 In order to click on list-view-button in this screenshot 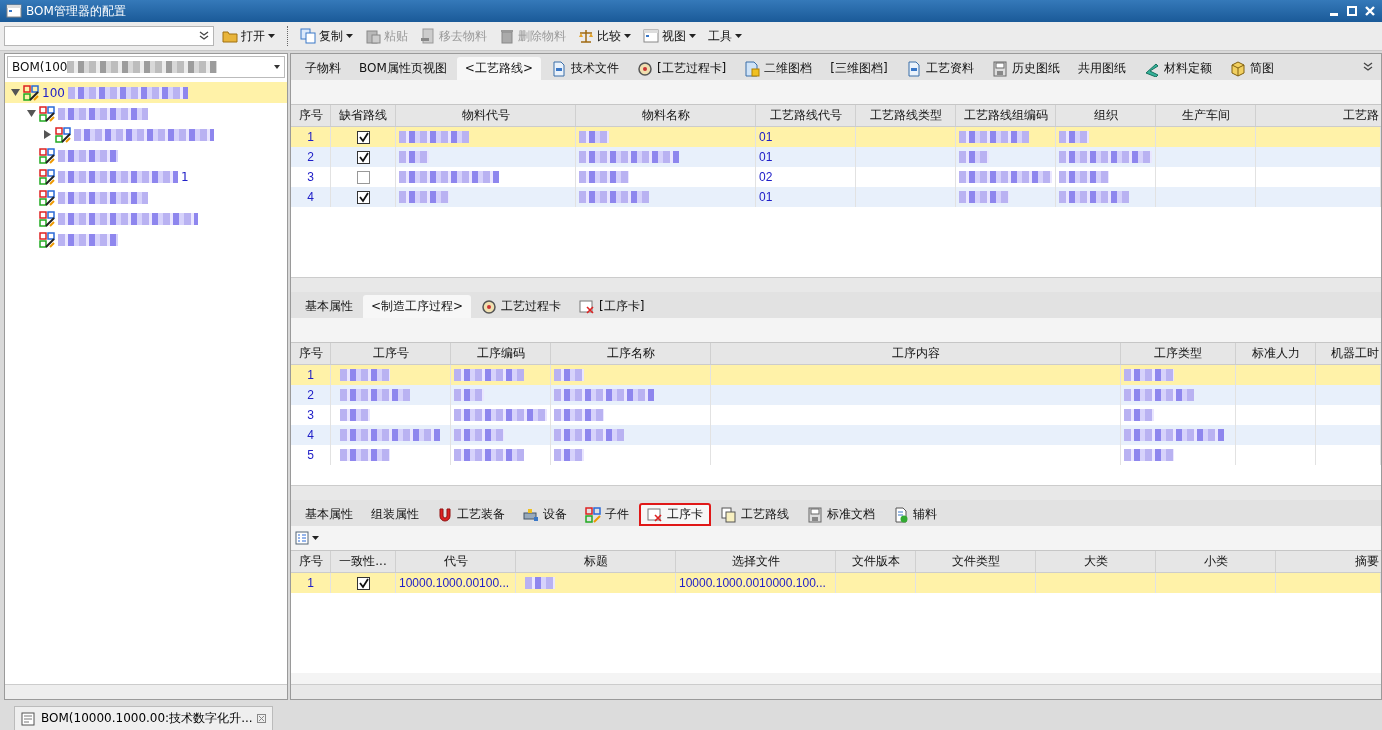, I will do `click(307, 538)`.